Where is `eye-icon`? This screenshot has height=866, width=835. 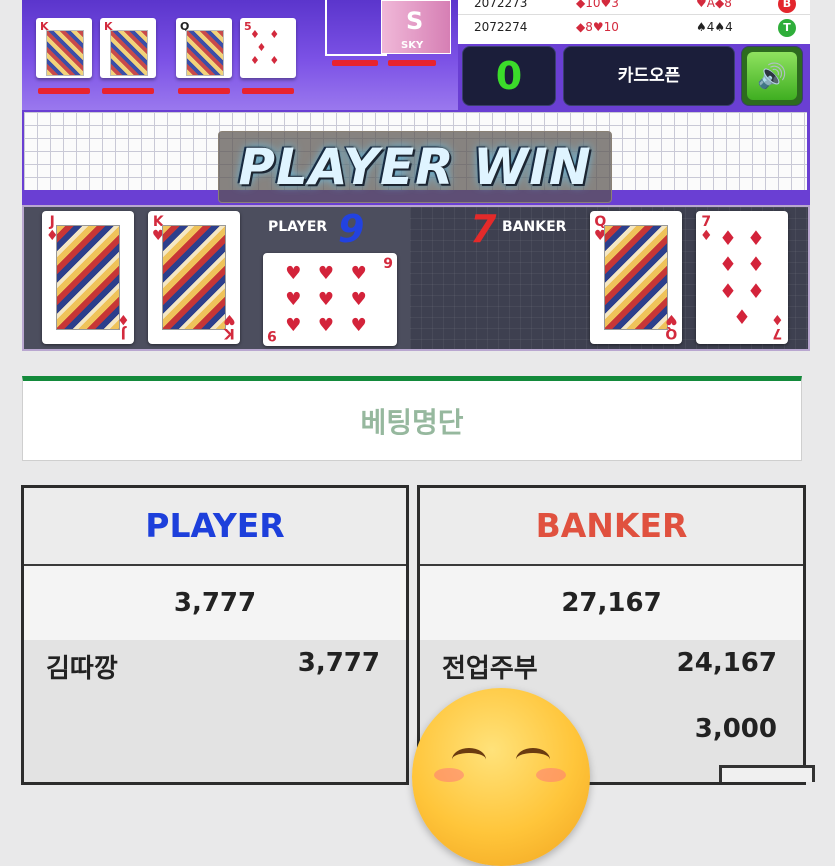
eye-icon is located at coordinates (469, 759).